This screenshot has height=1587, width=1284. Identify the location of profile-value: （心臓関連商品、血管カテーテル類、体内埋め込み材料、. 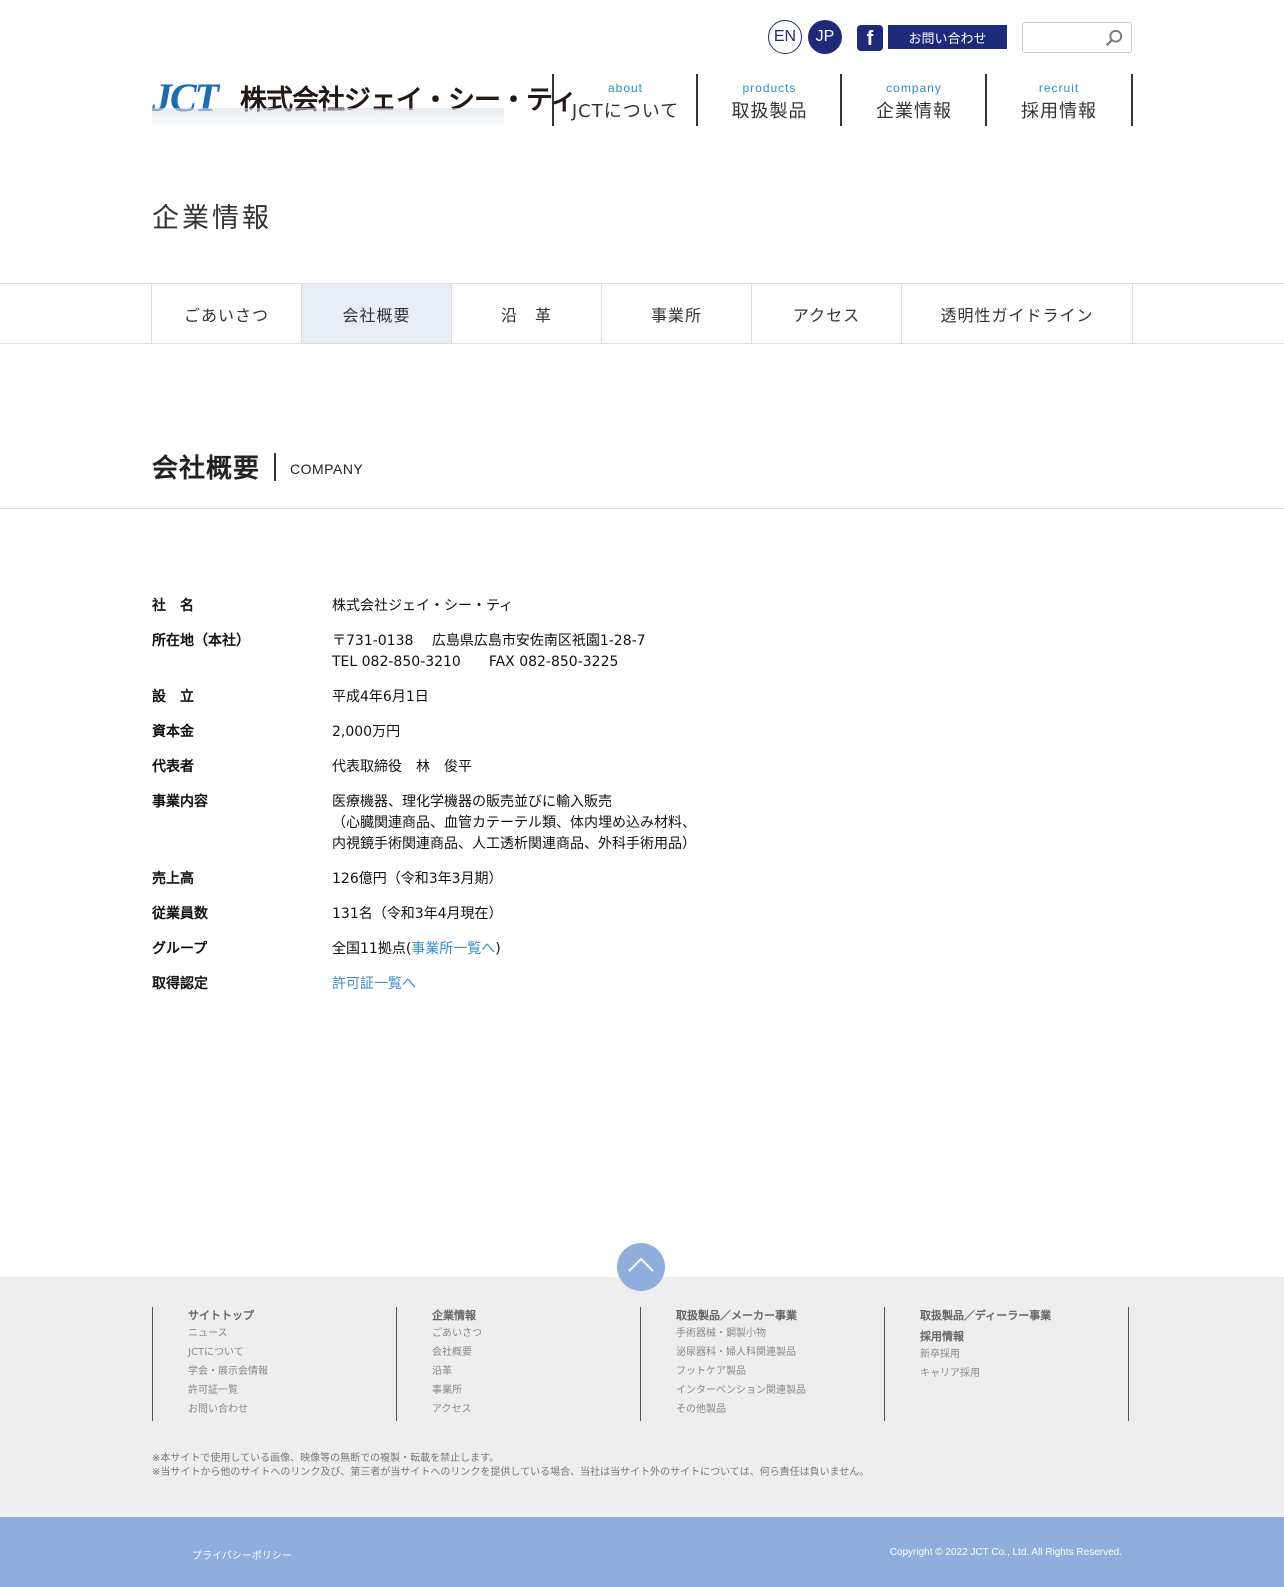
(514, 823).